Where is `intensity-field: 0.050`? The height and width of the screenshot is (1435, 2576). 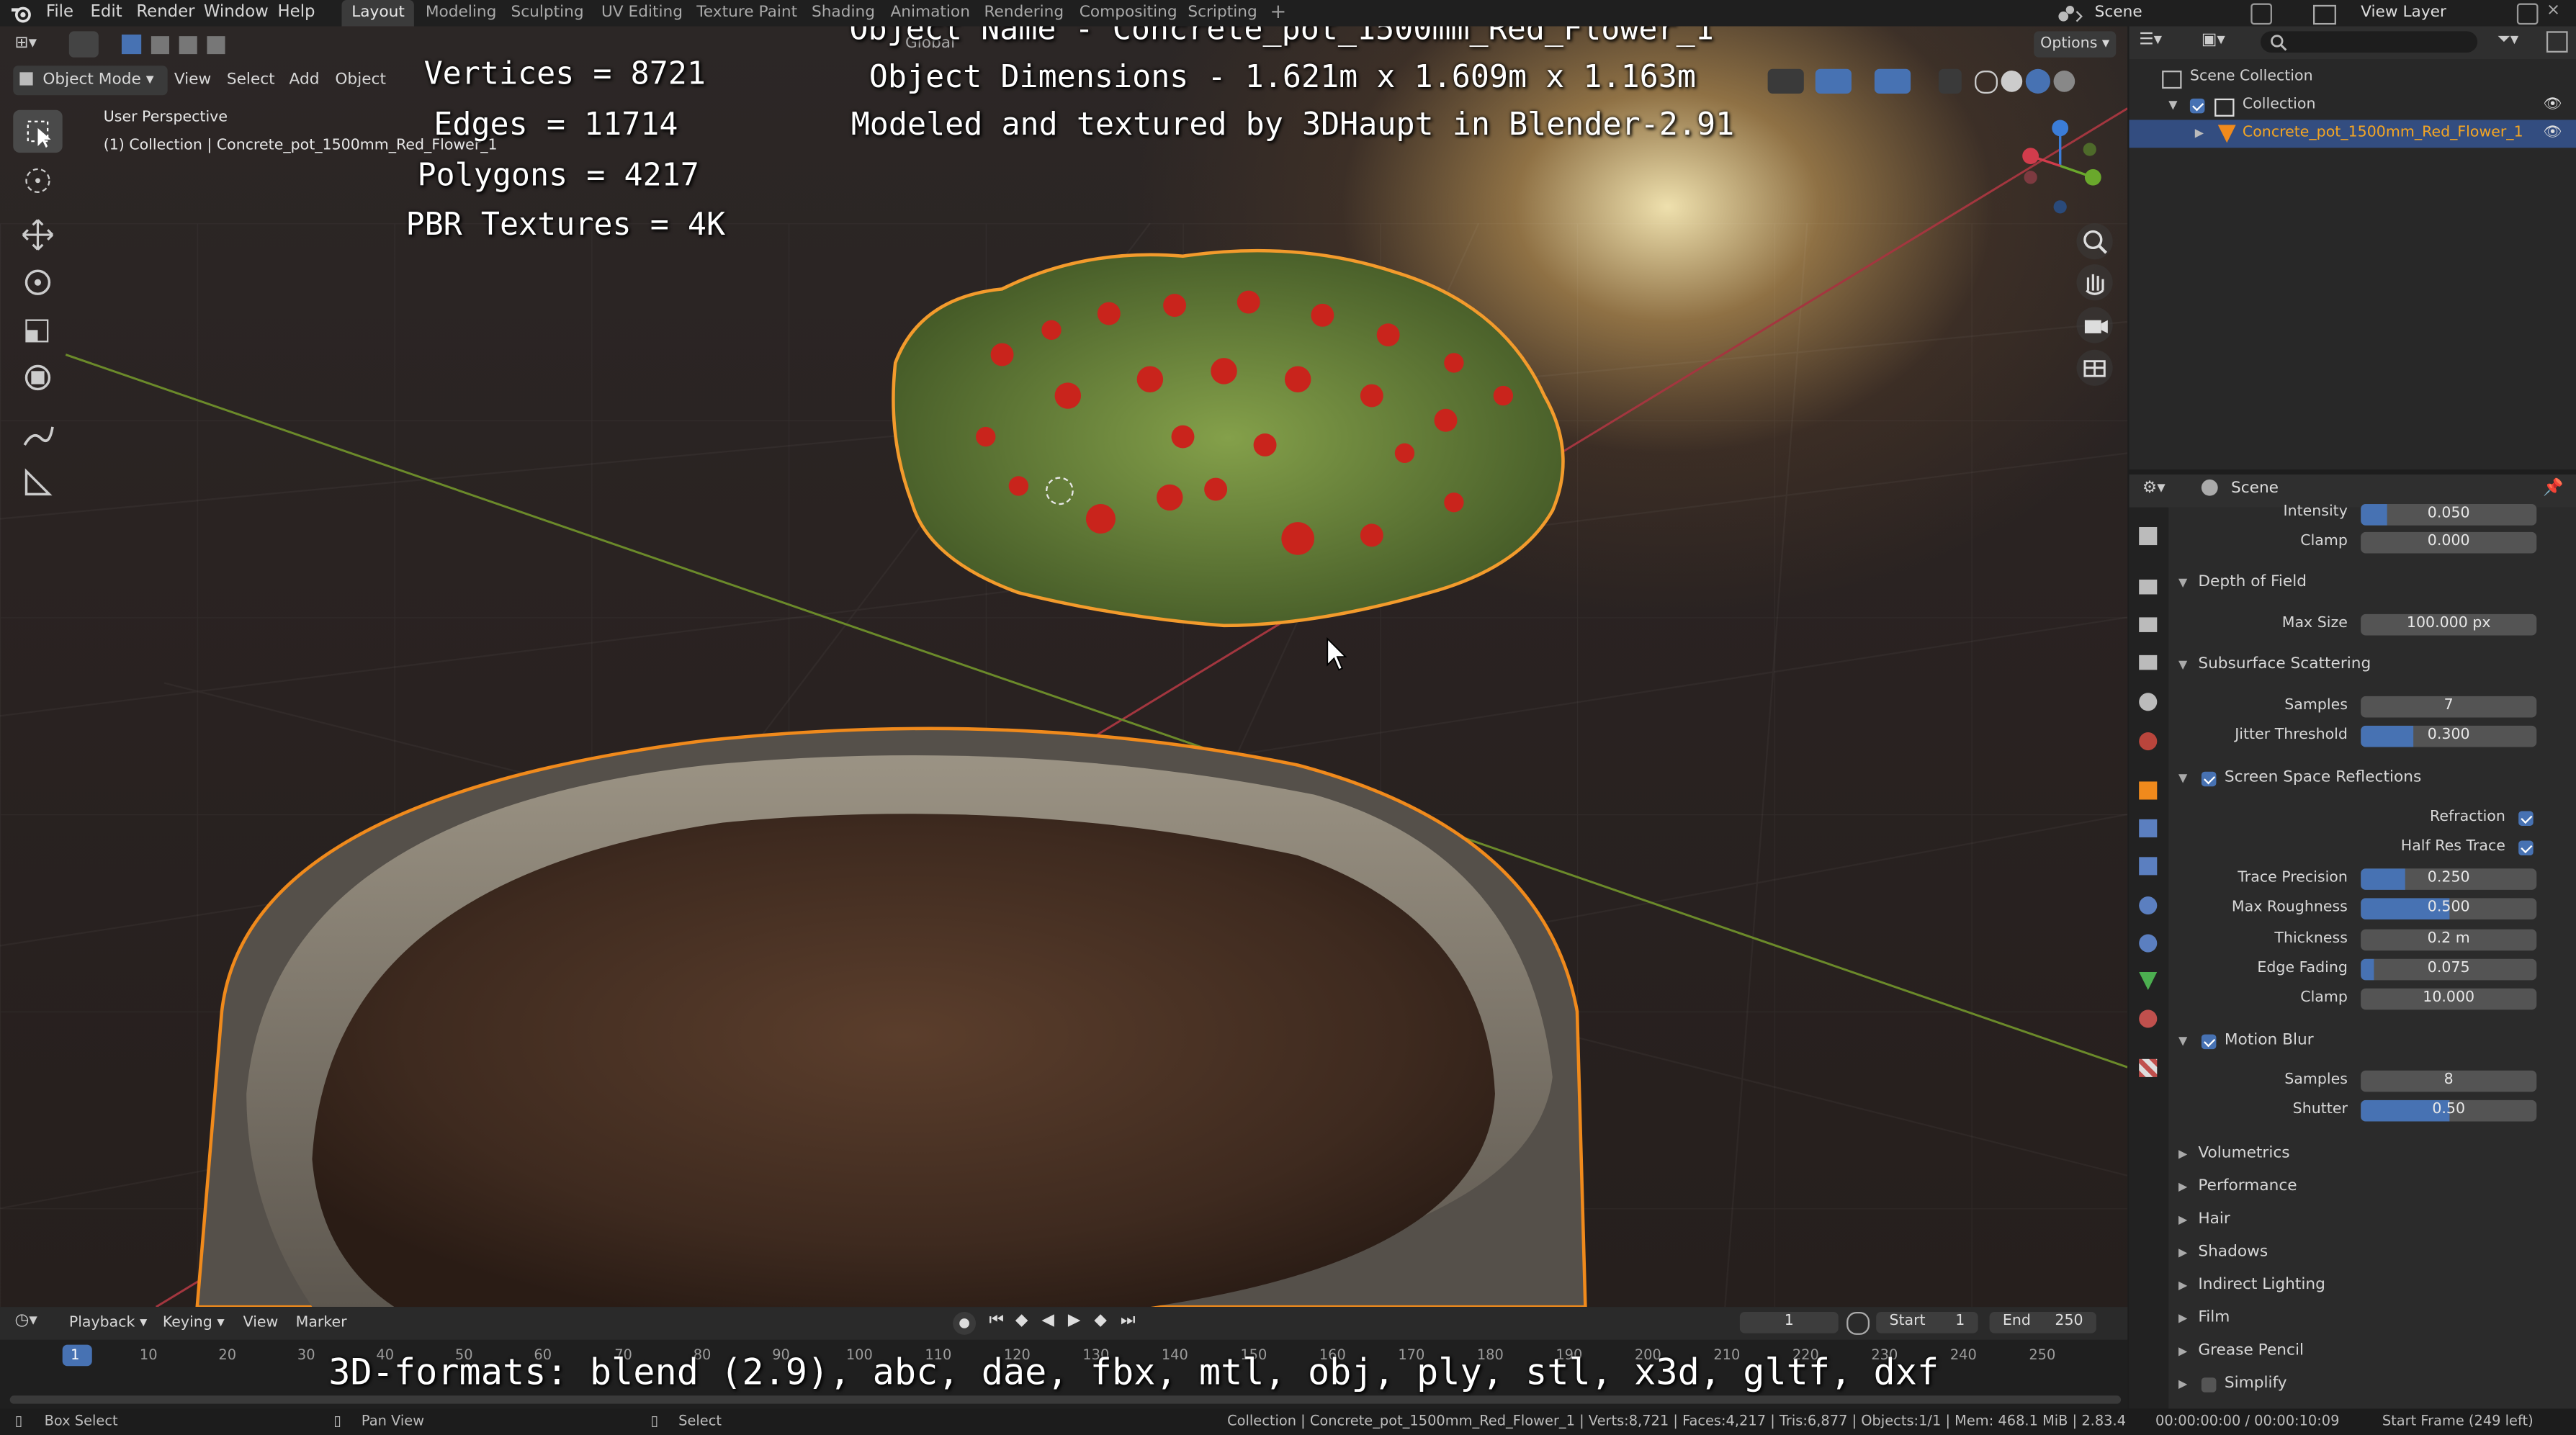
intensity-field: 0.050 is located at coordinates (2449, 515).